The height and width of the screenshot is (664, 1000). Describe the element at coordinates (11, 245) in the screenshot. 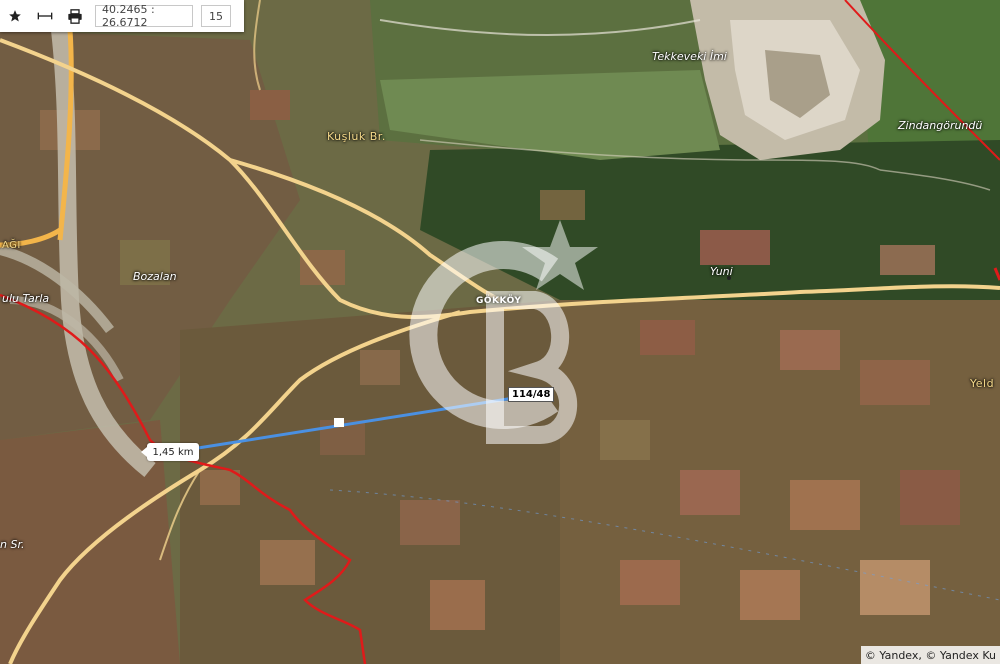

I see `label-aga: AĞI` at that location.